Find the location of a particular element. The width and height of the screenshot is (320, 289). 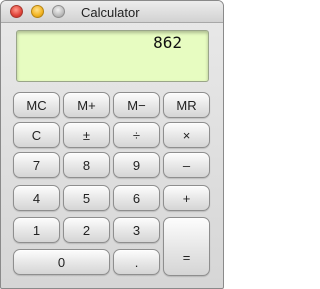

add-button: + is located at coordinates (186, 198).